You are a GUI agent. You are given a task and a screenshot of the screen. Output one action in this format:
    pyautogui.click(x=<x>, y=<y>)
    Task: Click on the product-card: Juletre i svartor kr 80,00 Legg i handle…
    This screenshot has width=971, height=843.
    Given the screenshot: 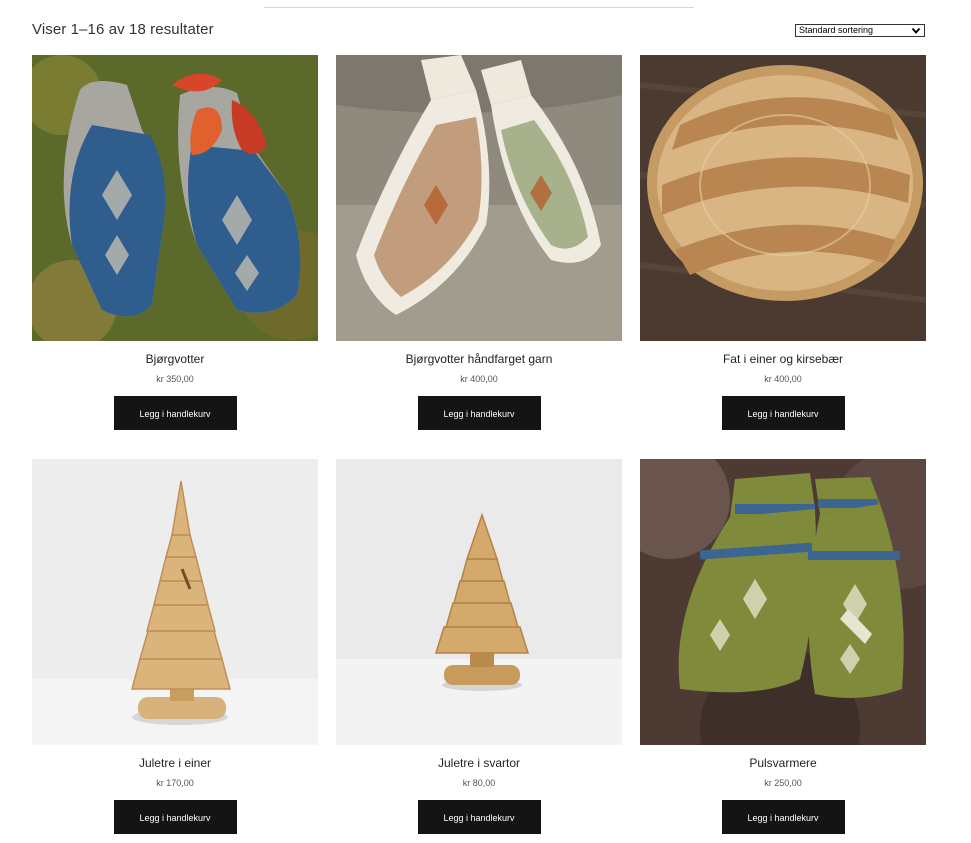 What is the action you would take?
    pyautogui.click(x=479, y=646)
    